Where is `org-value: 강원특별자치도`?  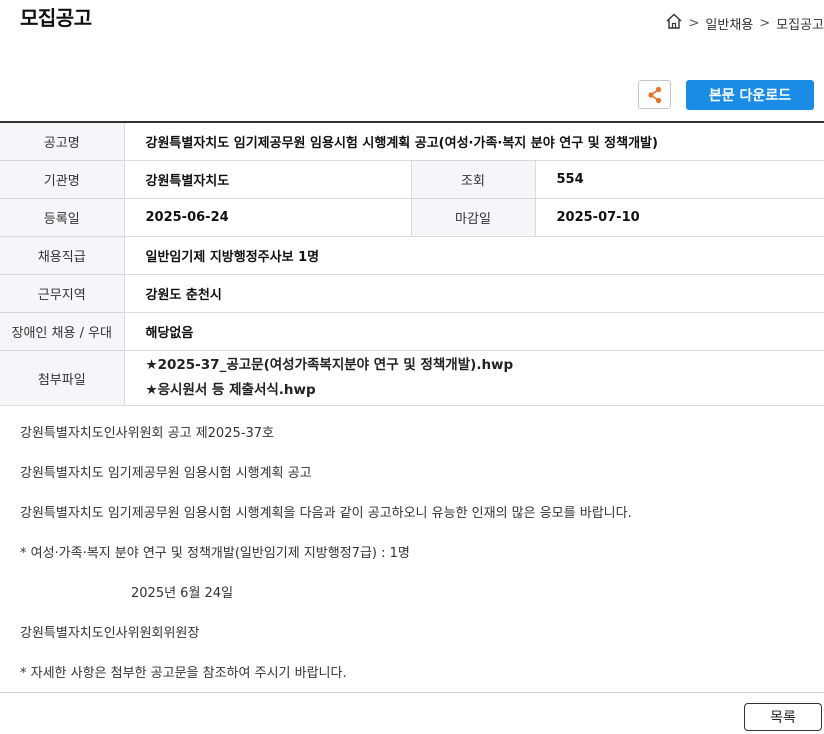 org-value: 강원특별자치도 is located at coordinates (267, 179).